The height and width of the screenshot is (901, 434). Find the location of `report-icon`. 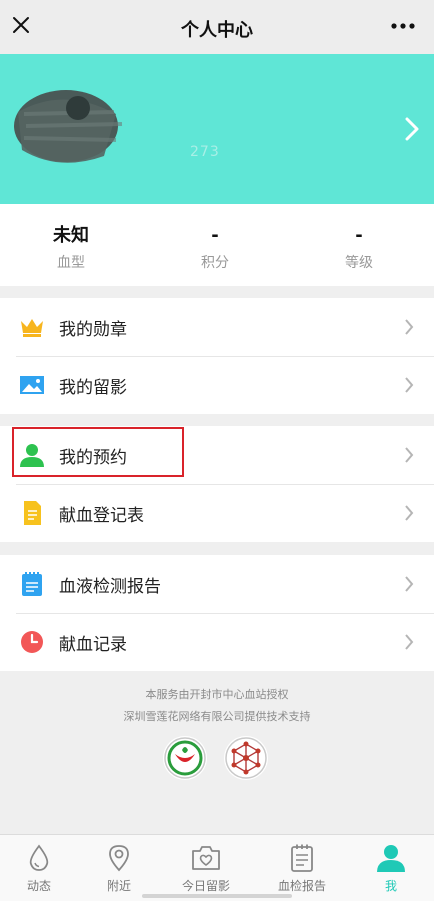

report-icon is located at coordinates (302, 858).